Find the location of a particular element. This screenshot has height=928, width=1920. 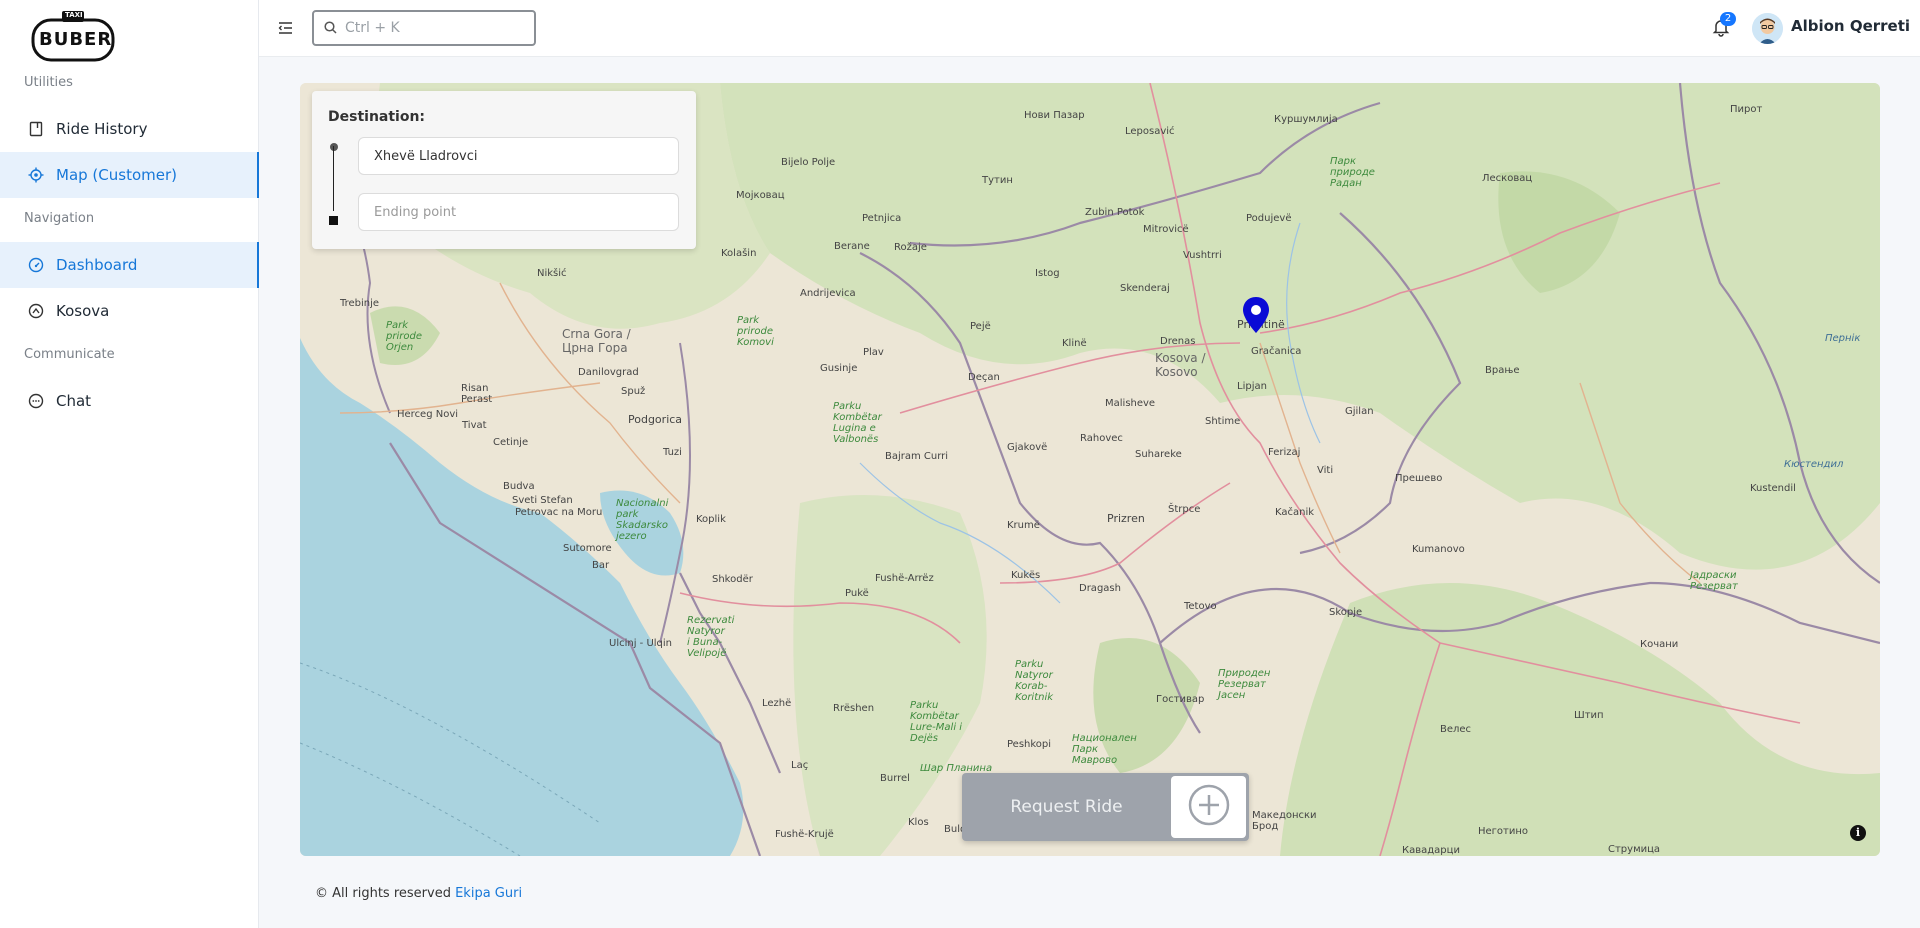

map-place-label: Berane is located at coordinates (852, 246).